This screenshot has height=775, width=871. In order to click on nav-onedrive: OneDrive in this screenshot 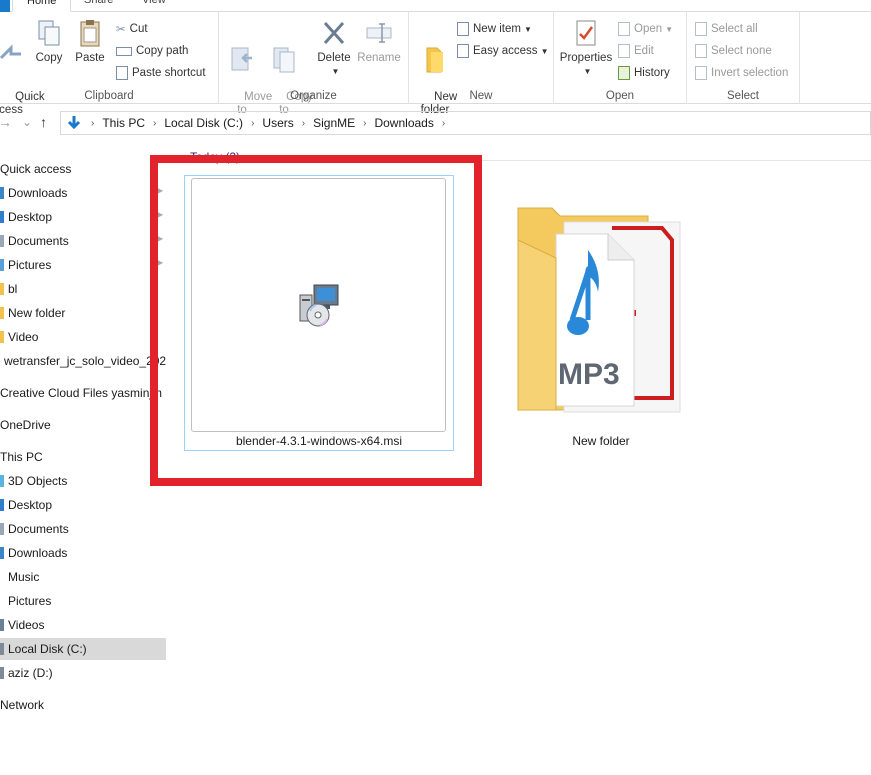, I will do `click(83, 425)`.